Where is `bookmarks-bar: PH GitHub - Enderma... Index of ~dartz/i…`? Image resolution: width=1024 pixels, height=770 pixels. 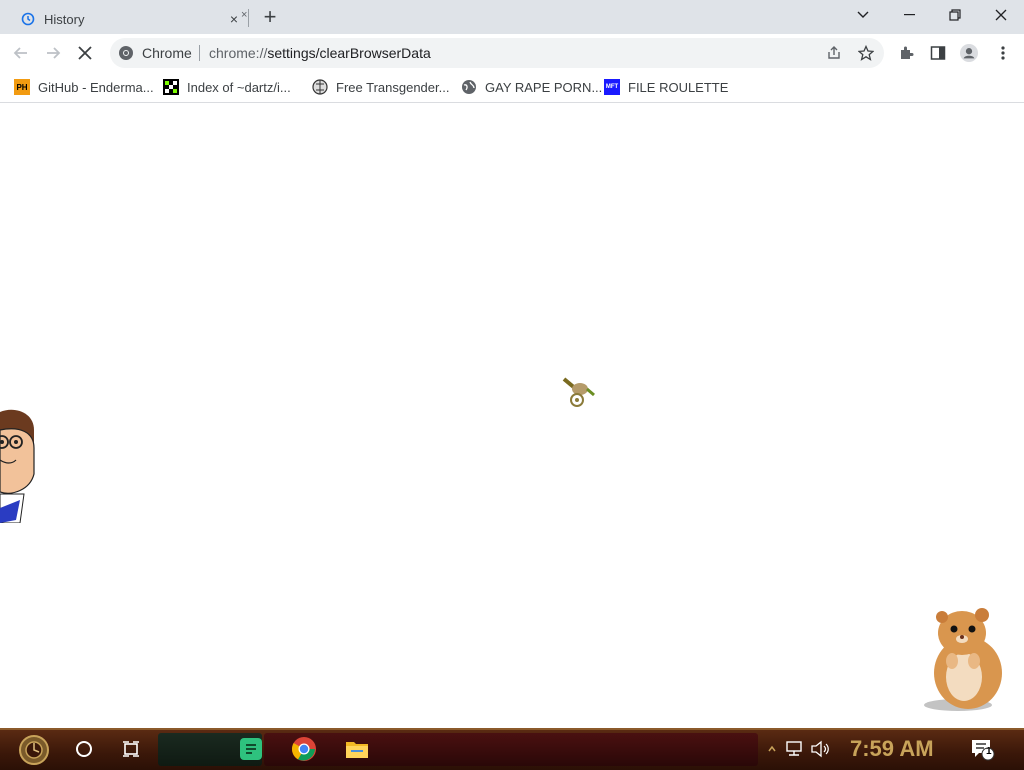 bookmarks-bar: PH GitHub - Enderma... Index of ~dartz/i… is located at coordinates (512, 87).